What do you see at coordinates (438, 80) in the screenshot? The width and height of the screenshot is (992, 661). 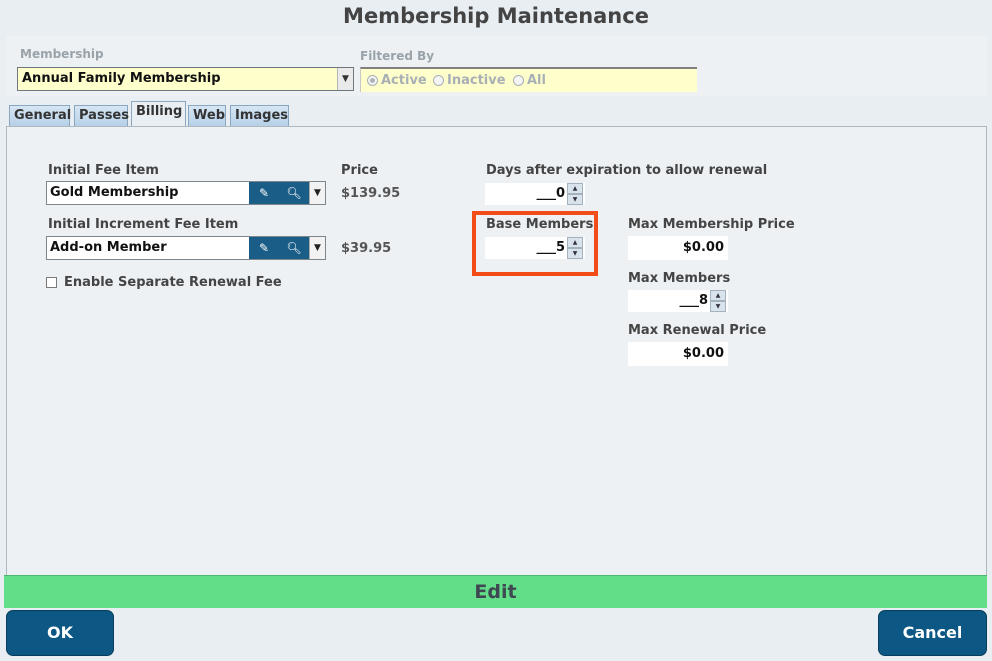 I see `radio-inactive` at bounding box center [438, 80].